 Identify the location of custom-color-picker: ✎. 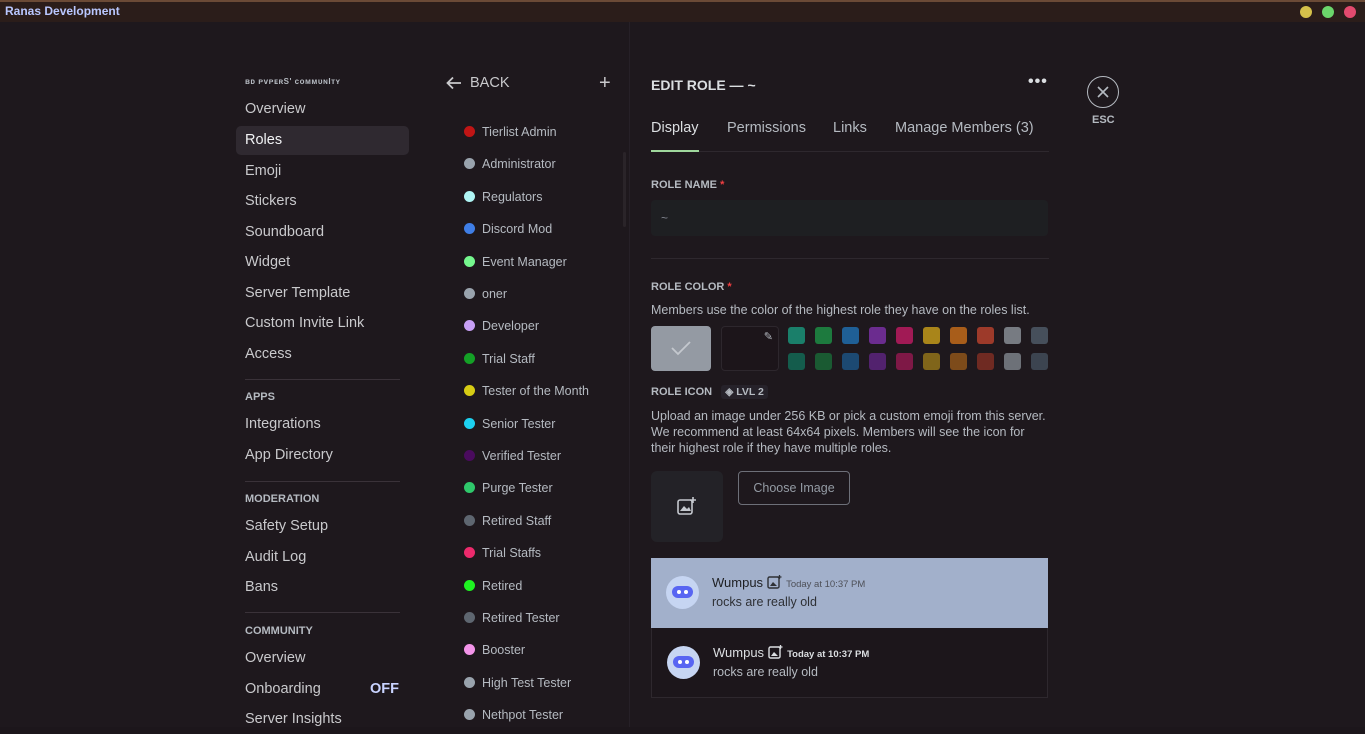
(750, 348).